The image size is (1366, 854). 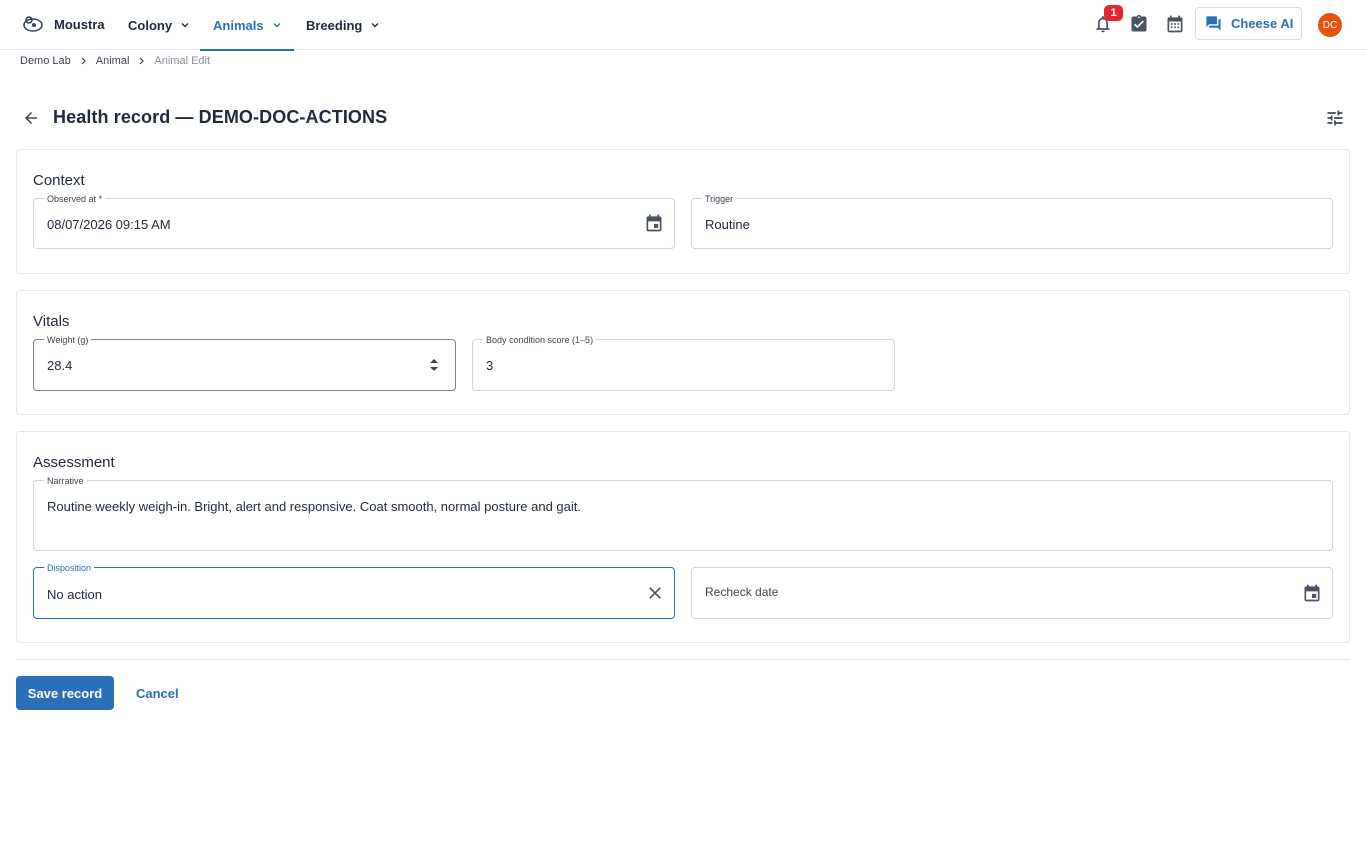 I want to click on clear-icon, so click(x=655, y=593).